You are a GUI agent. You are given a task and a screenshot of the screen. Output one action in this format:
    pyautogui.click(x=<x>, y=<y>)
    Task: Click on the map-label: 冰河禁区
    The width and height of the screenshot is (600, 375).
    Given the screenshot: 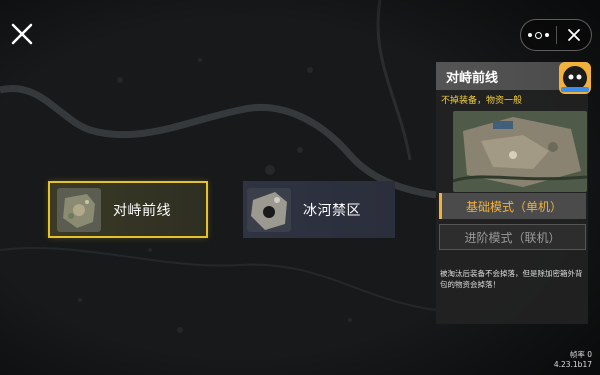 What is the action you would take?
    pyautogui.click(x=332, y=210)
    